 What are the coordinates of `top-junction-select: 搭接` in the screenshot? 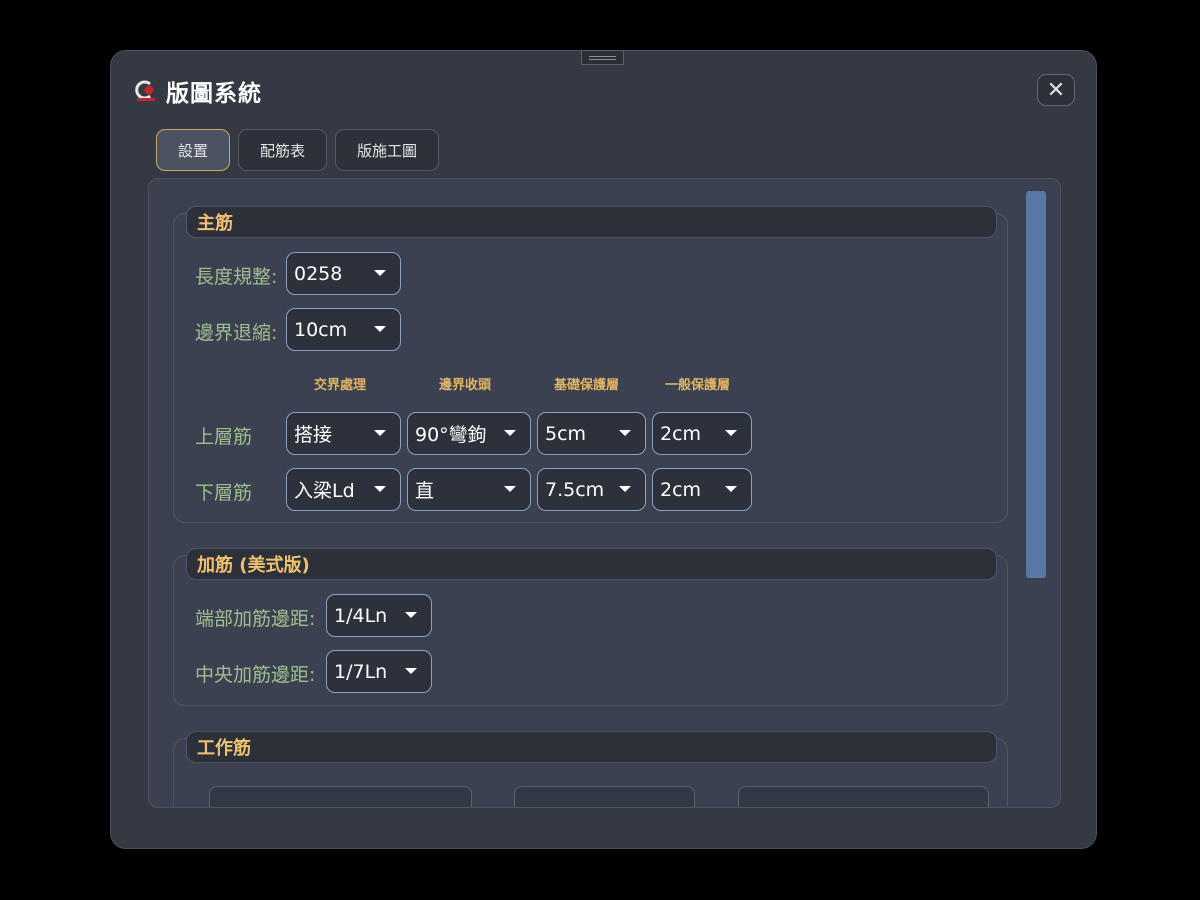 It's located at (343, 433).